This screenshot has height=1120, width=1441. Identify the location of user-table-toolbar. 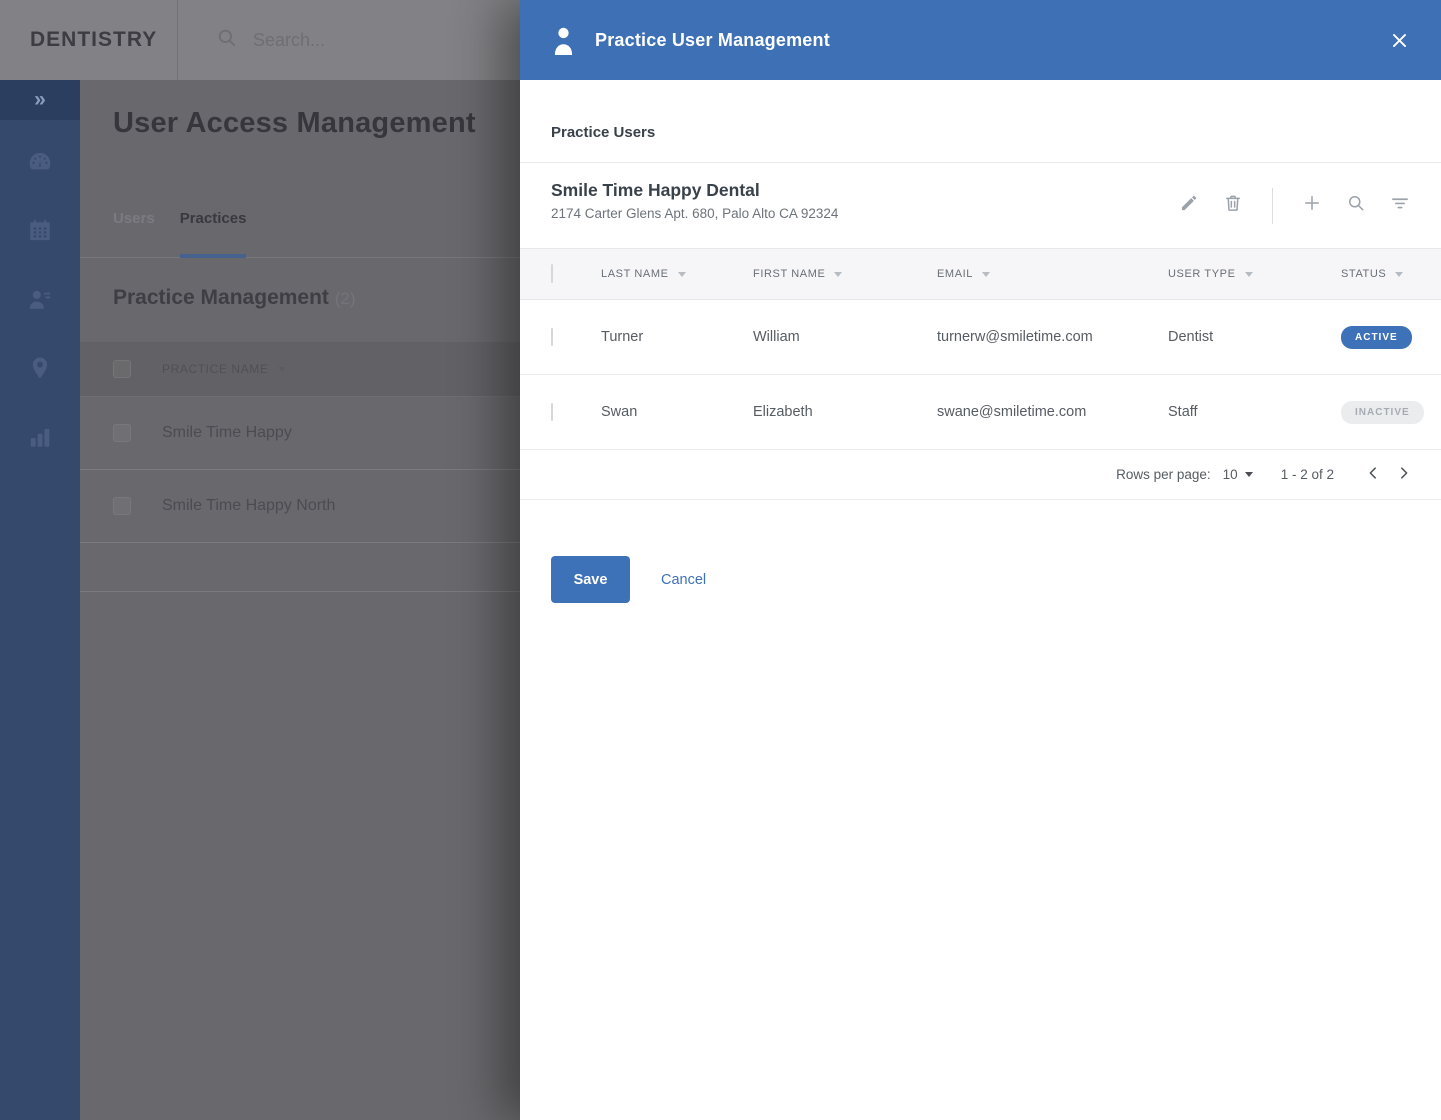
(1294, 205).